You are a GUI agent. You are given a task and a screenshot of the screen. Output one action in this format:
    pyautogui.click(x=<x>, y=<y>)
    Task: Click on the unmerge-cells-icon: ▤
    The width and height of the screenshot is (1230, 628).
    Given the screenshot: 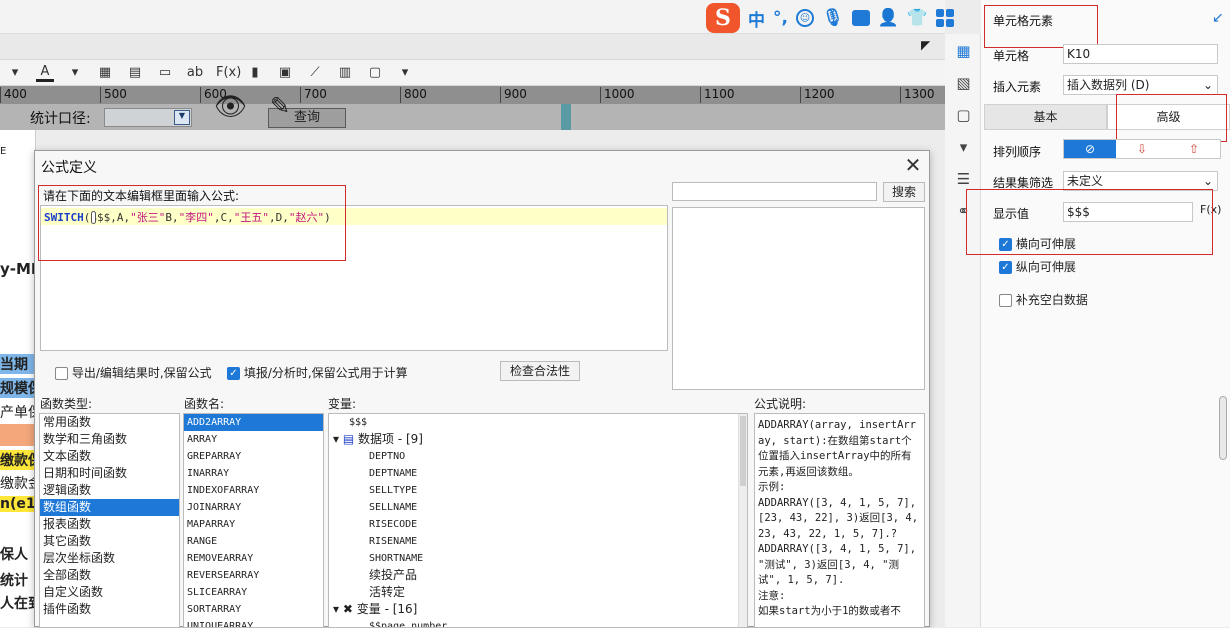 What is the action you would take?
    pyautogui.click(x=135, y=72)
    